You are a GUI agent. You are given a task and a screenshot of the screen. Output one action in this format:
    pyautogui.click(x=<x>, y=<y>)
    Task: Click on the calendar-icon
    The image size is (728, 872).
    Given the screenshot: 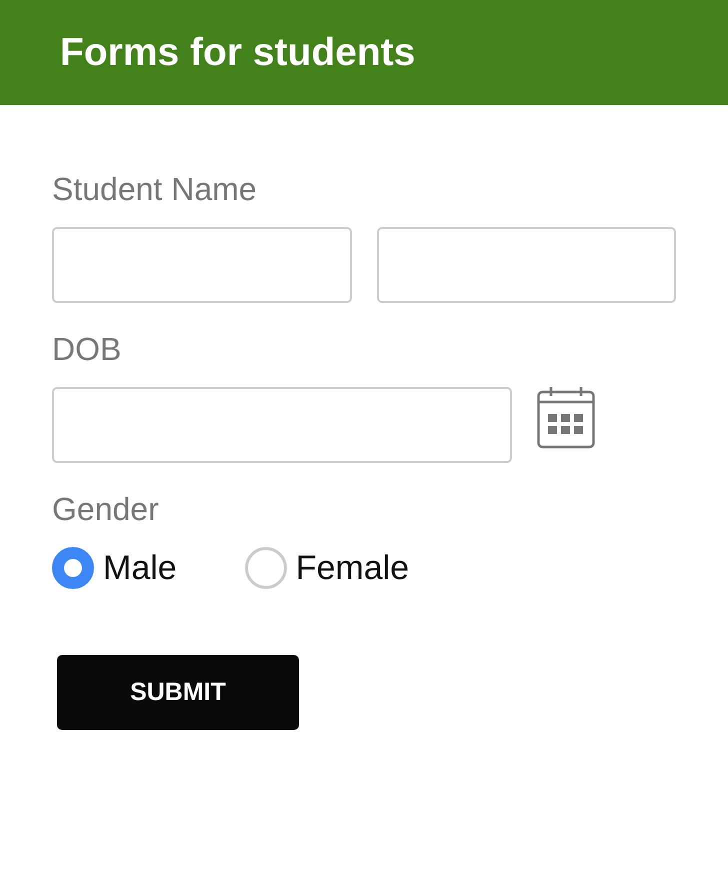 What is the action you would take?
    pyautogui.click(x=566, y=418)
    